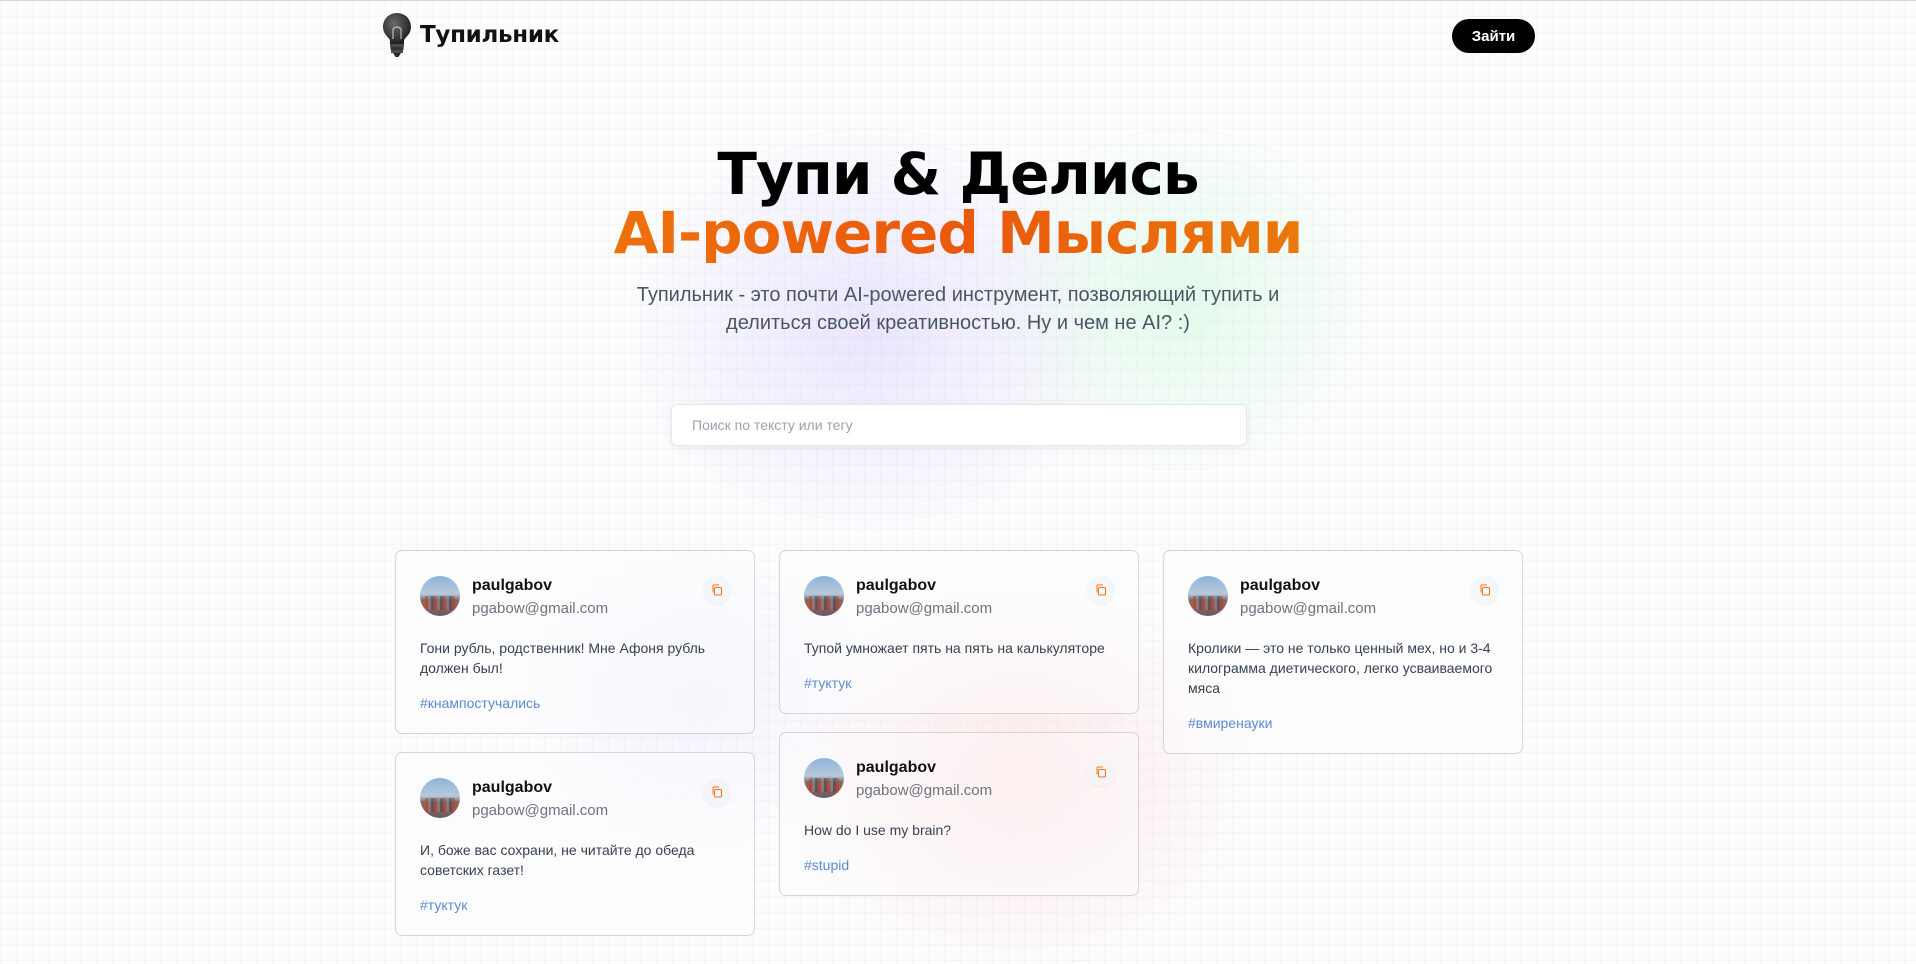  I want to click on hero-title: Тупи & Делись, so click(958, 174).